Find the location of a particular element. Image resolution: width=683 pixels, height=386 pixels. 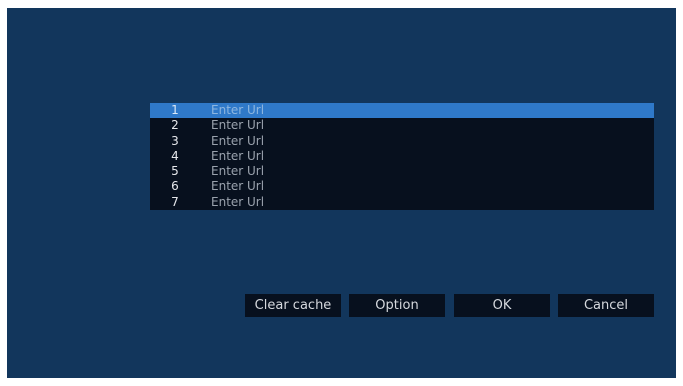

cancel-button: Cancel is located at coordinates (606, 305).